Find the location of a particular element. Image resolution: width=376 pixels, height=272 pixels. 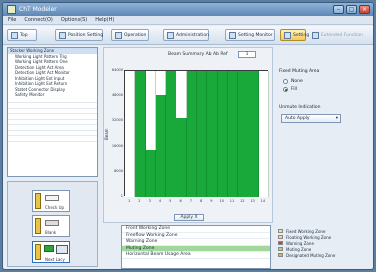

mode-blank-button: Blank is located at coordinates (51, 226).